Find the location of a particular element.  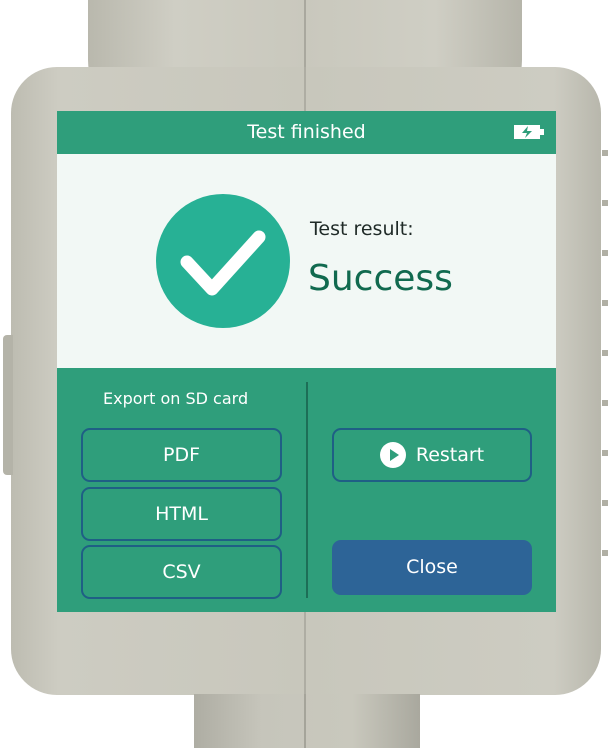

export-csv-button: CSV is located at coordinates (181, 572).